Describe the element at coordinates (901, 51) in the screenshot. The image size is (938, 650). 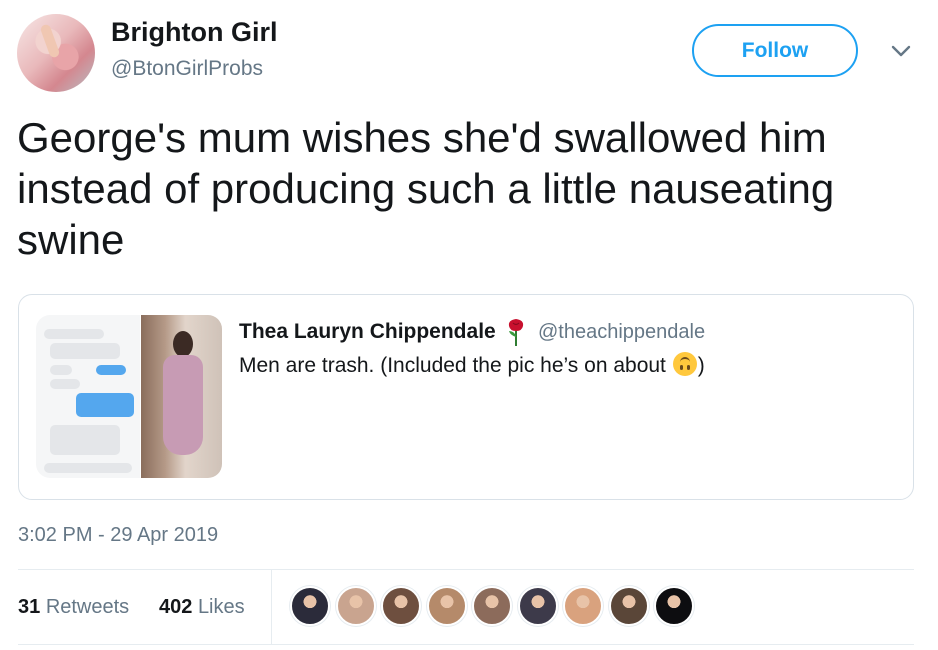
I see `chevron-down-icon` at that location.